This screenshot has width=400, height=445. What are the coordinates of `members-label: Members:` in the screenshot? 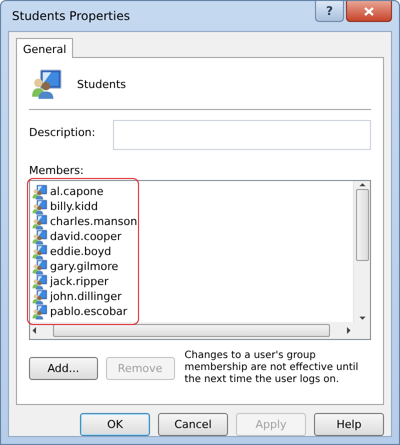 It's located at (57, 170).